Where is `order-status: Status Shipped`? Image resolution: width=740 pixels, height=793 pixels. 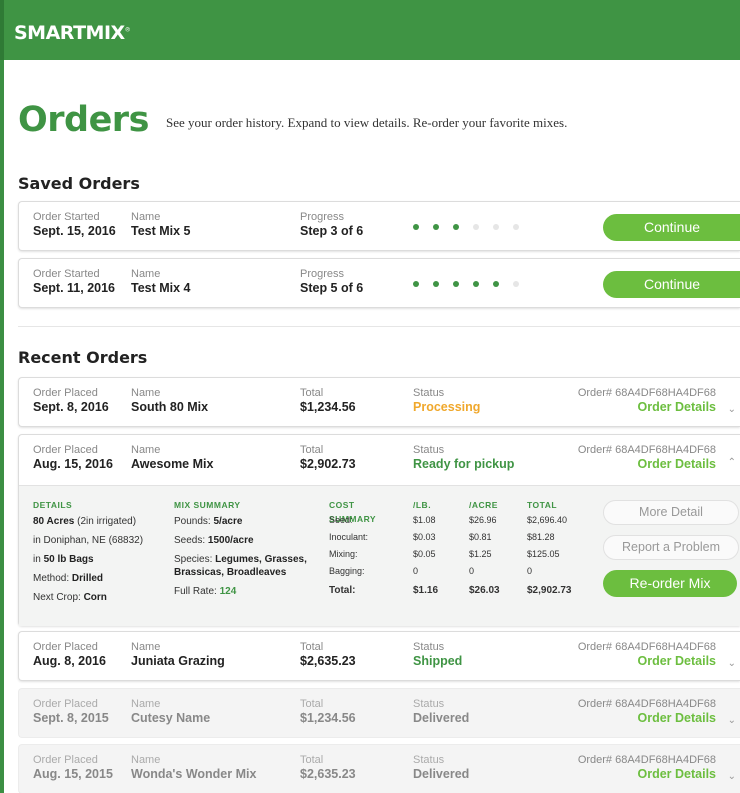 order-status: Status Shipped is located at coordinates (438, 654).